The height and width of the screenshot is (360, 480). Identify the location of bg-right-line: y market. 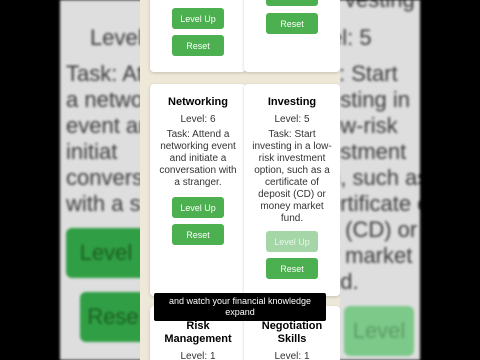
(370, 255).